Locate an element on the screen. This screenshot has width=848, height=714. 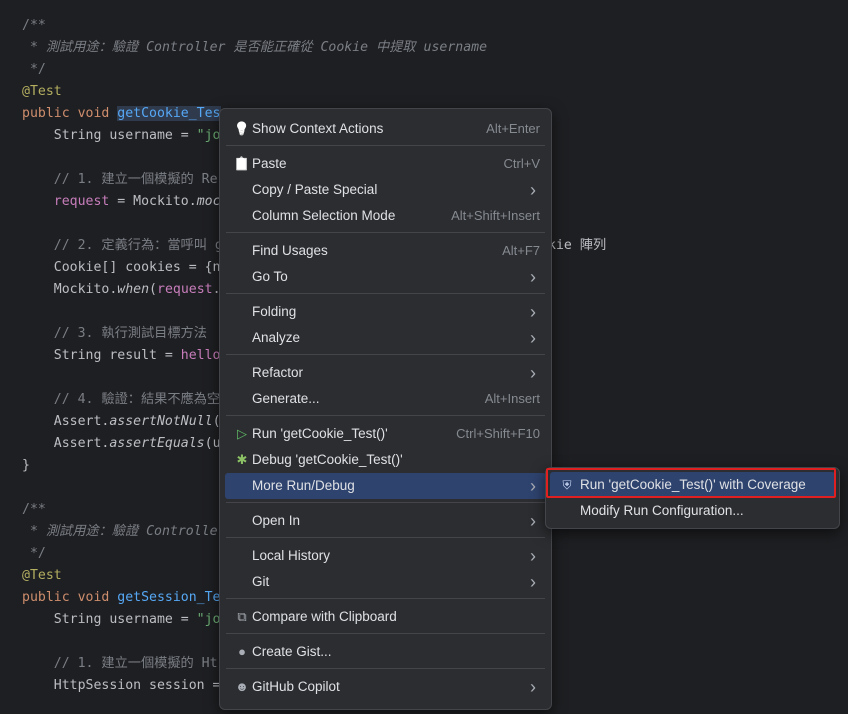
clipboard-icon: 📋 is located at coordinates (242, 163).